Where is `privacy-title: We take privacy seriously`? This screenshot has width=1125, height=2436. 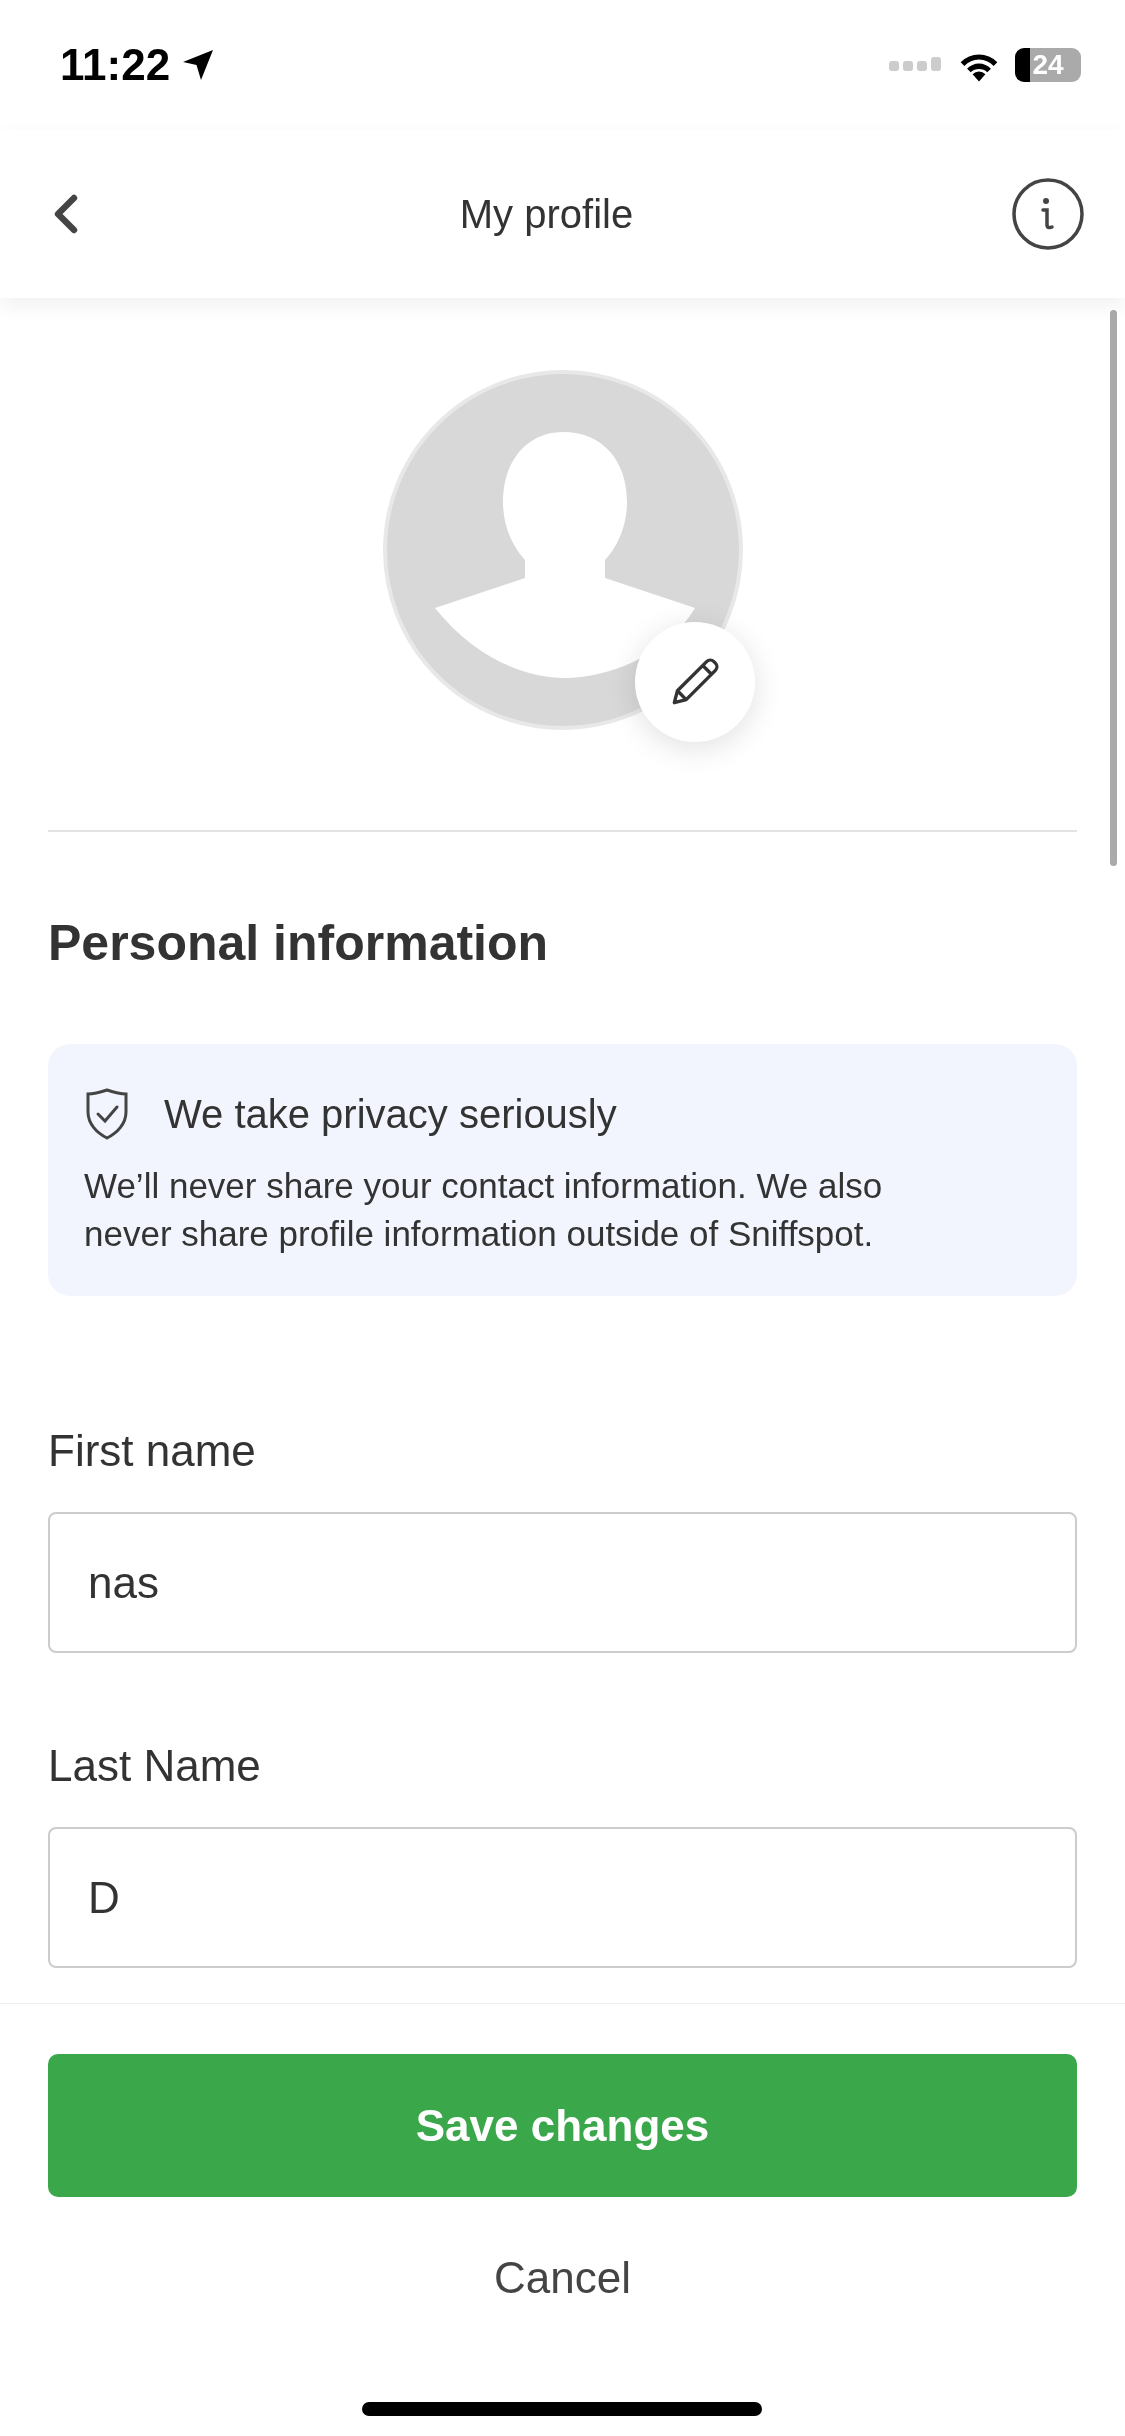 privacy-title: We take privacy seriously is located at coordinates (390, 1114).